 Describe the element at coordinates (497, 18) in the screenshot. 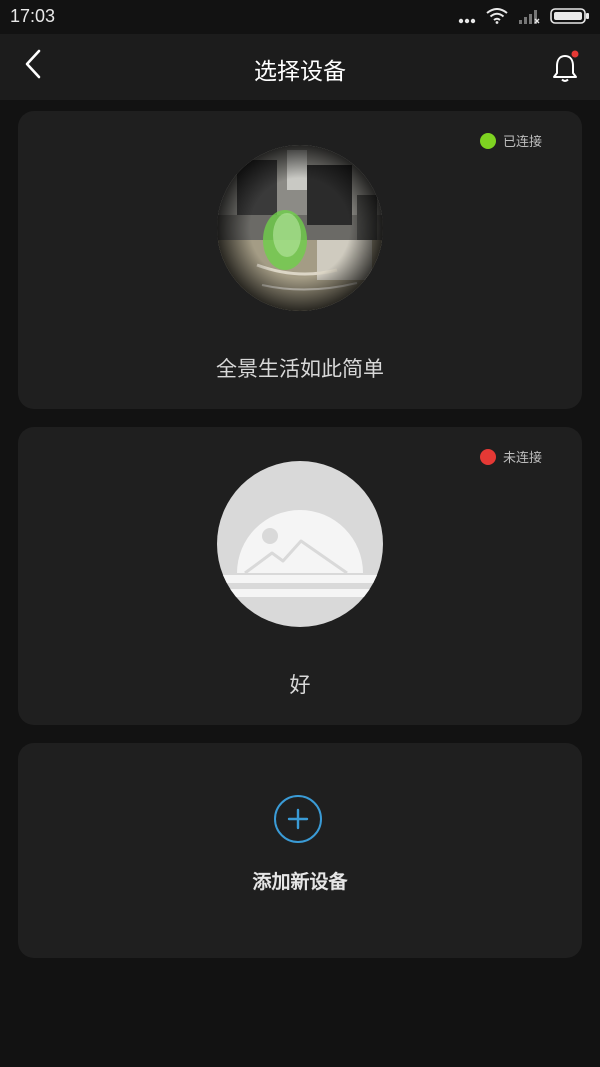

I see `wifi-icon` at that location.